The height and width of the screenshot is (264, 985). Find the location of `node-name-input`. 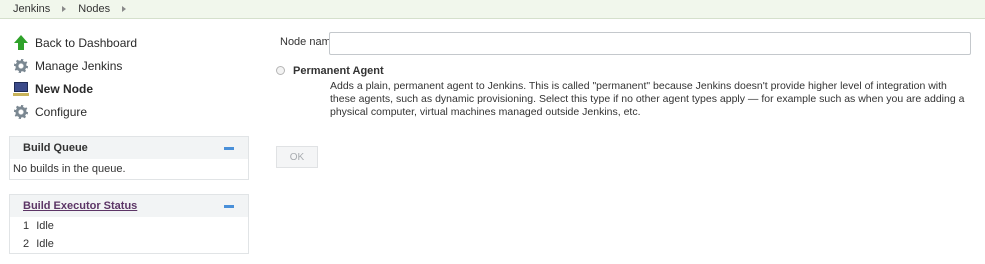

node-name-input is located at coordinates (650, 43).